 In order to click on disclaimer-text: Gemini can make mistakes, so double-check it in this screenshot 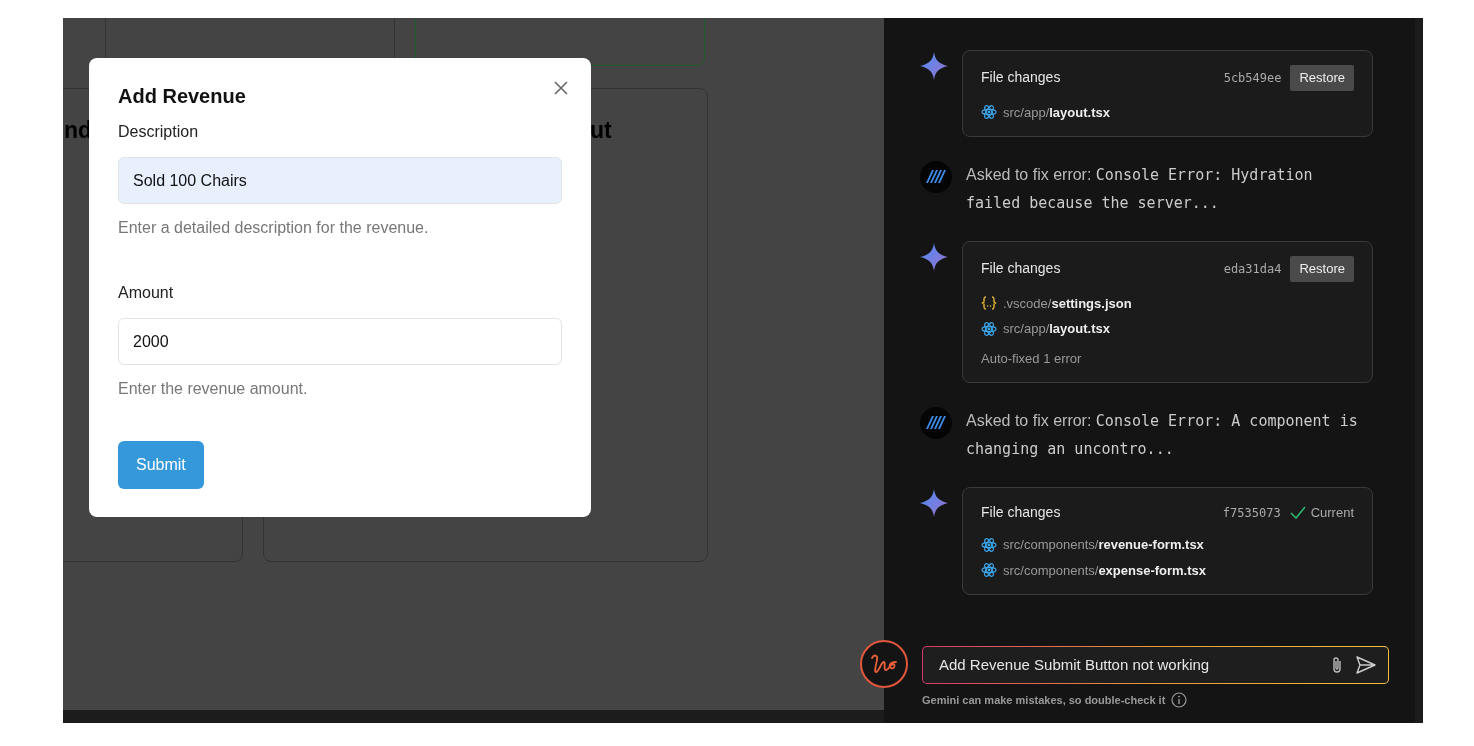, I will do `click(1044, 700)`.